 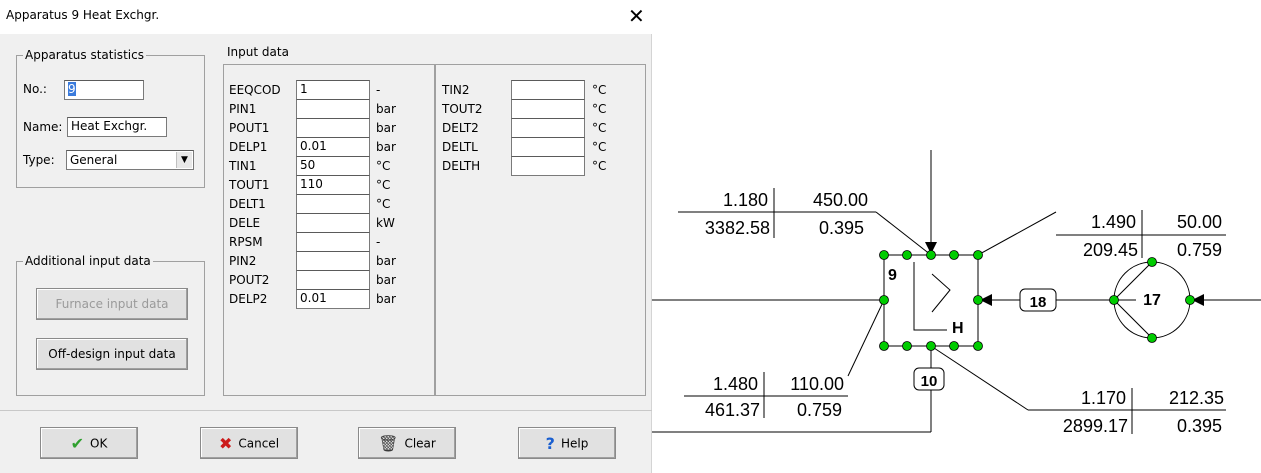 I want to click on chevron-down-icon: ▼, so click(x=184, y=160).